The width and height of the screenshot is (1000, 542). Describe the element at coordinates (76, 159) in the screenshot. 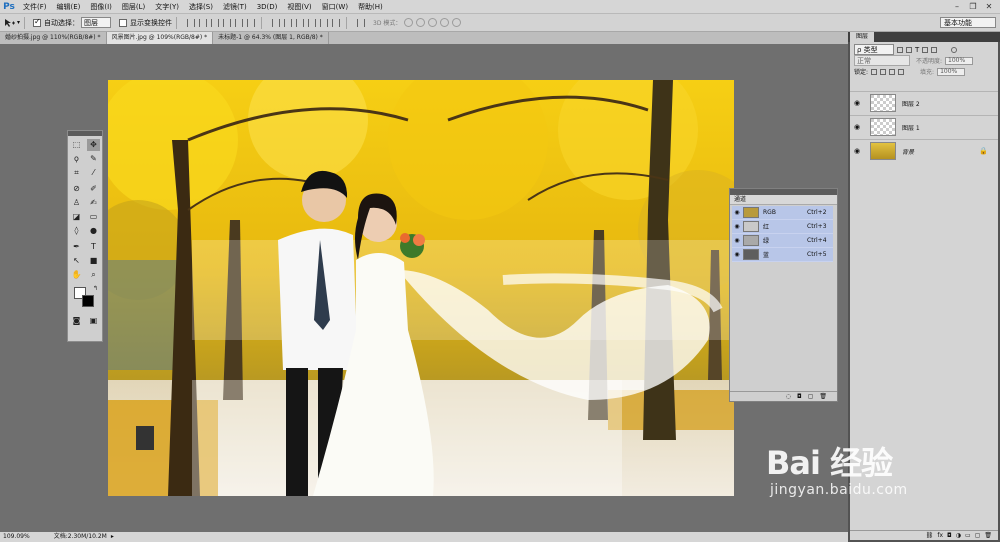

I see `lasso-tool-icon: ϙ` at that location.